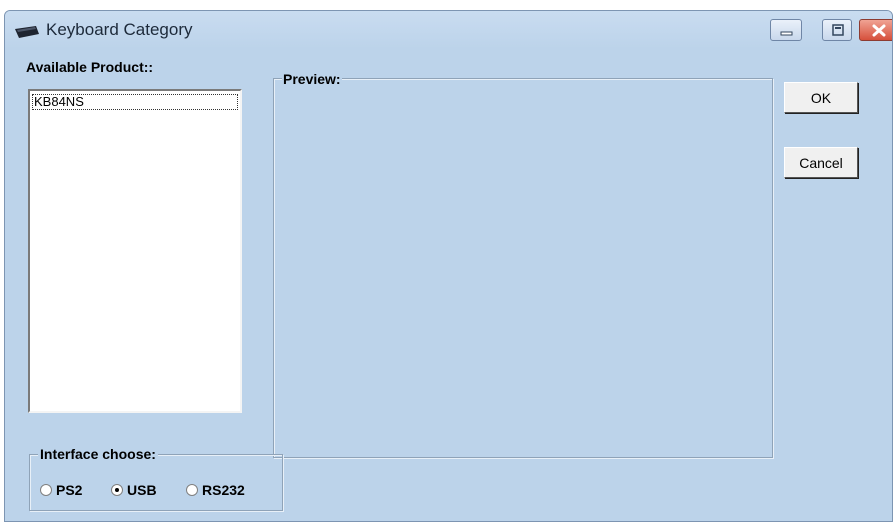  What do you see at coordinates (119, 29) in the screenshot?
I see `window-title: Keyboard Category` at bounding box center [119, 29].